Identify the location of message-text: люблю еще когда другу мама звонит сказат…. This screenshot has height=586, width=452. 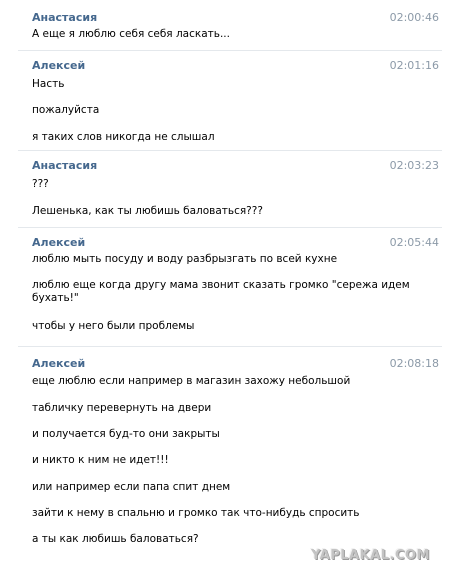
(221, 285).